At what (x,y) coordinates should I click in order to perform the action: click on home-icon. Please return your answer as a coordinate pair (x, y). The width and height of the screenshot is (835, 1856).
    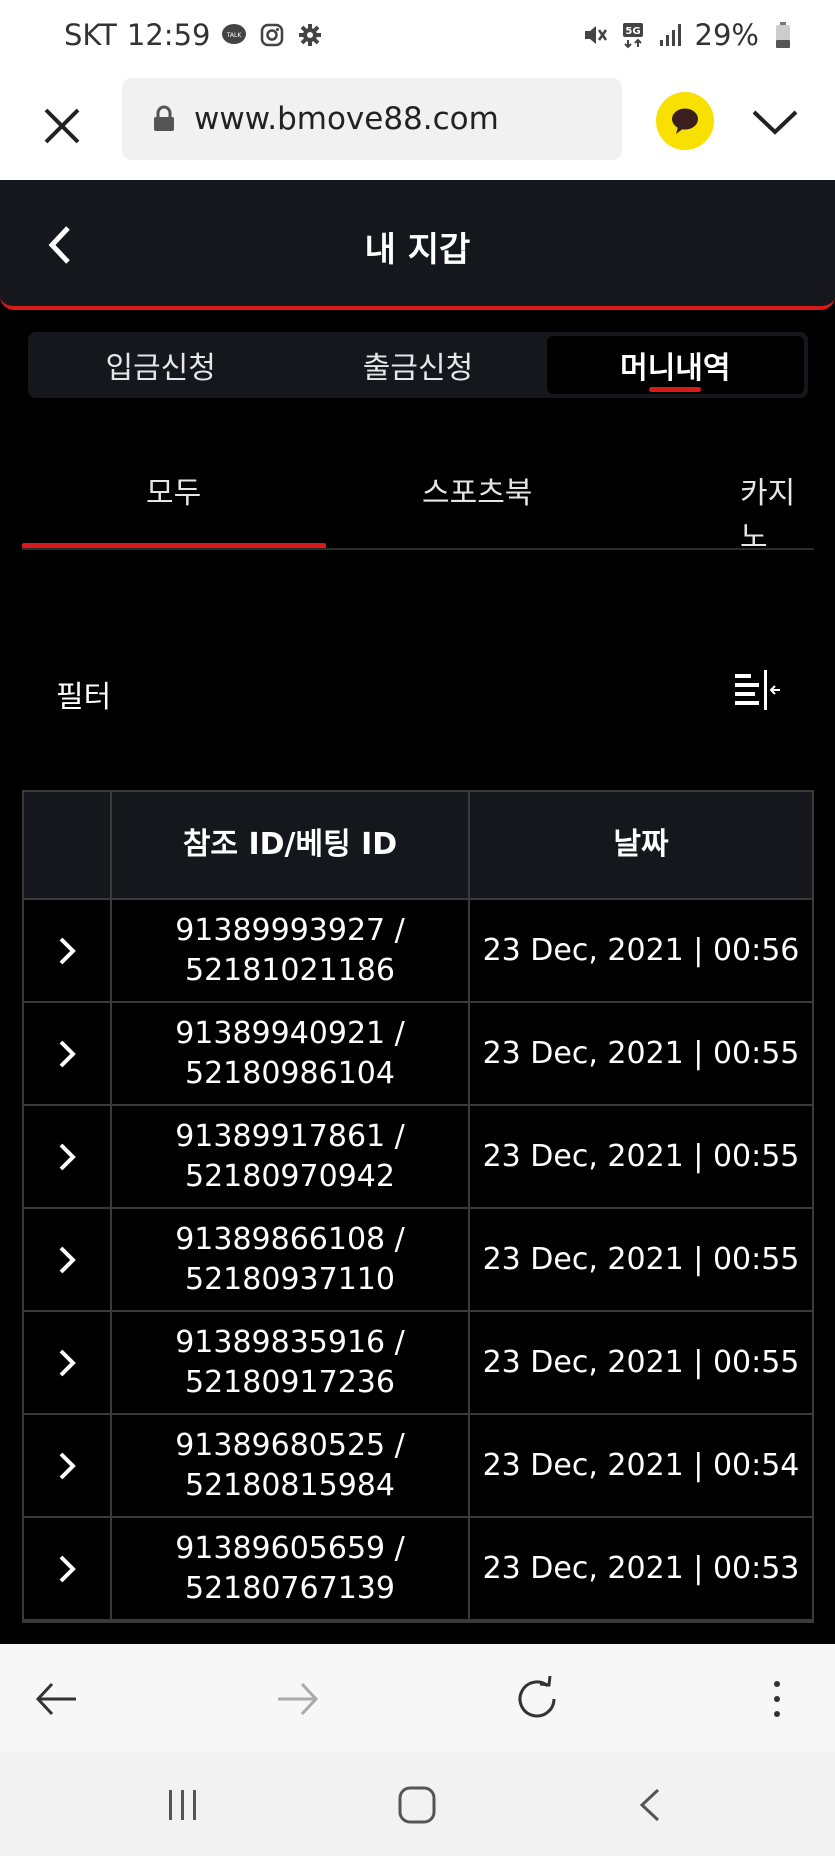
    Looking at the image, I should click on (417, 1805).